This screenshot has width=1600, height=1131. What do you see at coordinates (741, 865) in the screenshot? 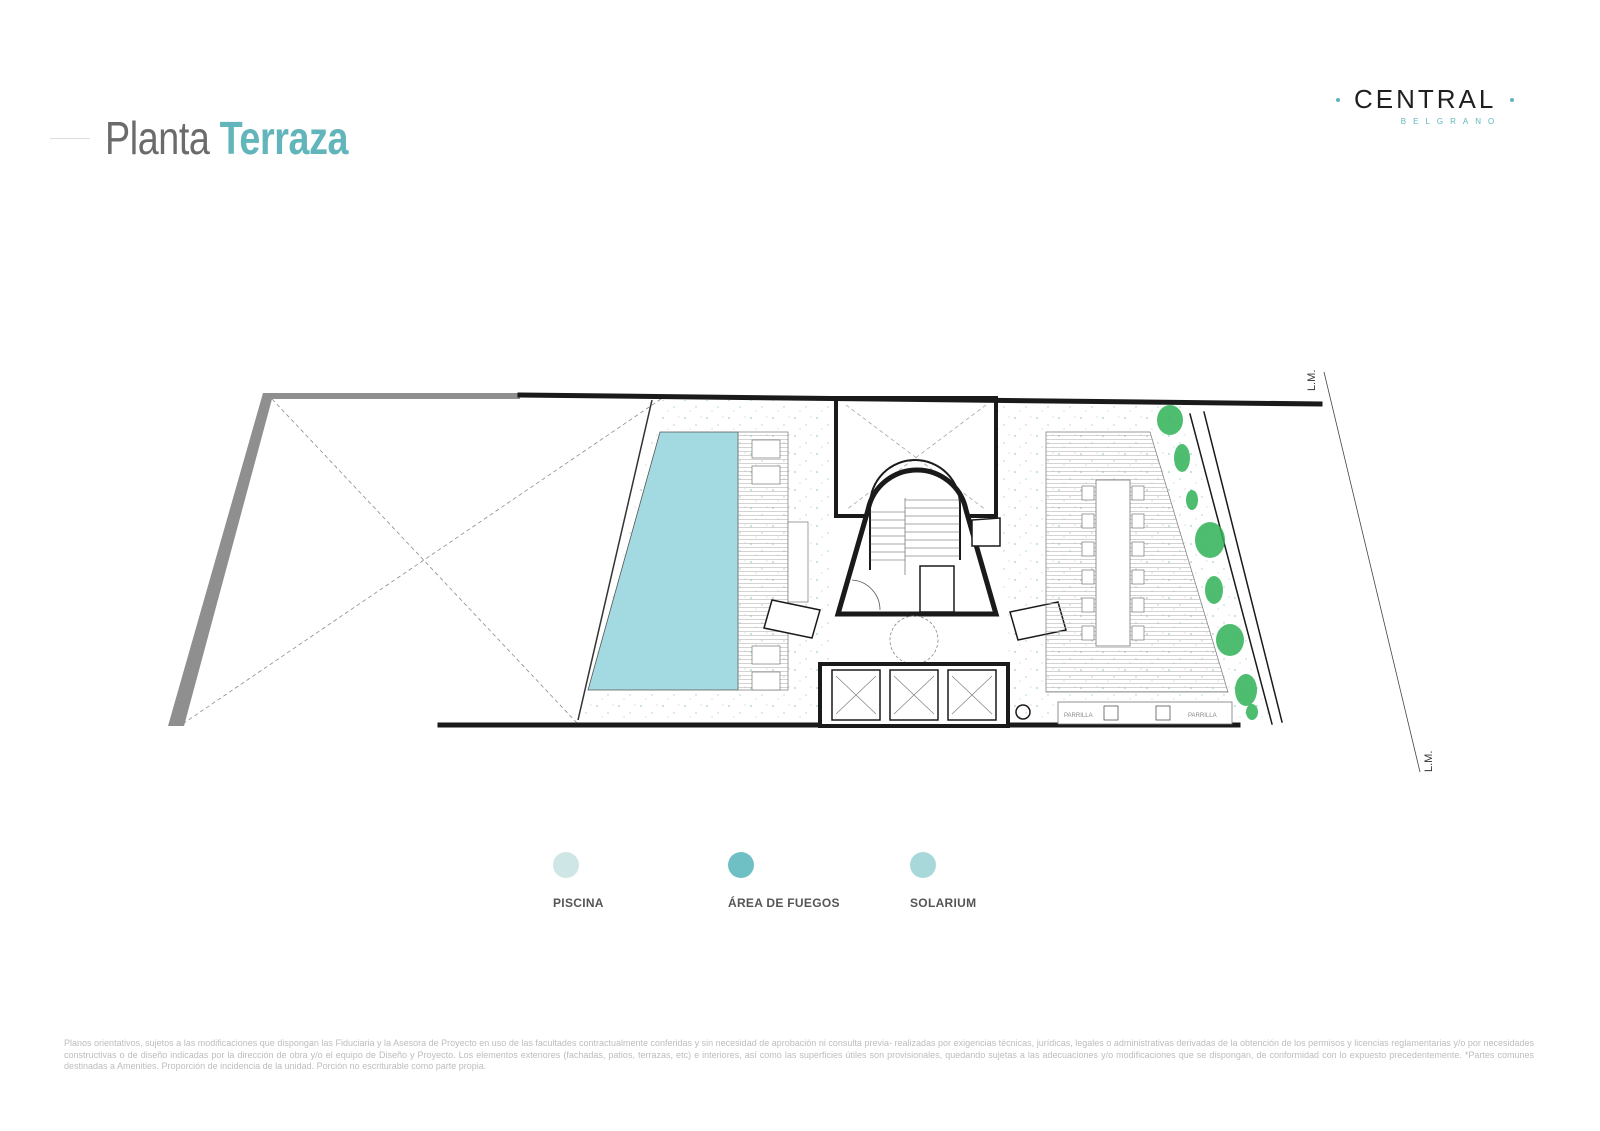
I see `legend-dot-area-de-fuegos` at bounding box center [741, 865].